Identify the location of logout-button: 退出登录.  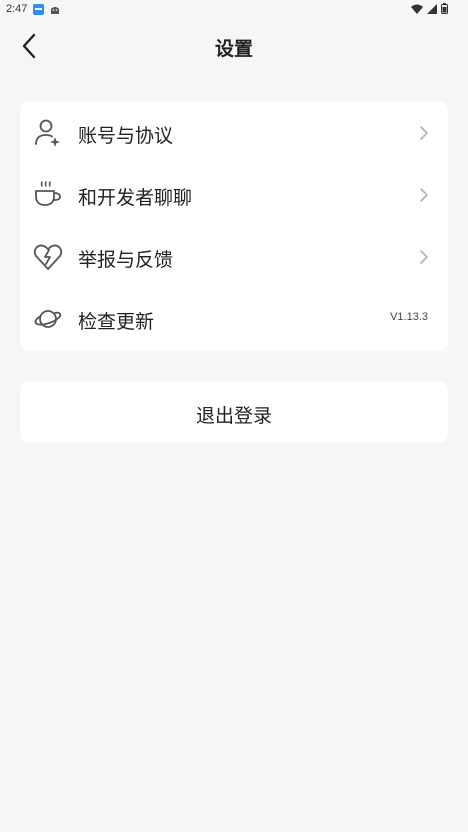
(234, 412).